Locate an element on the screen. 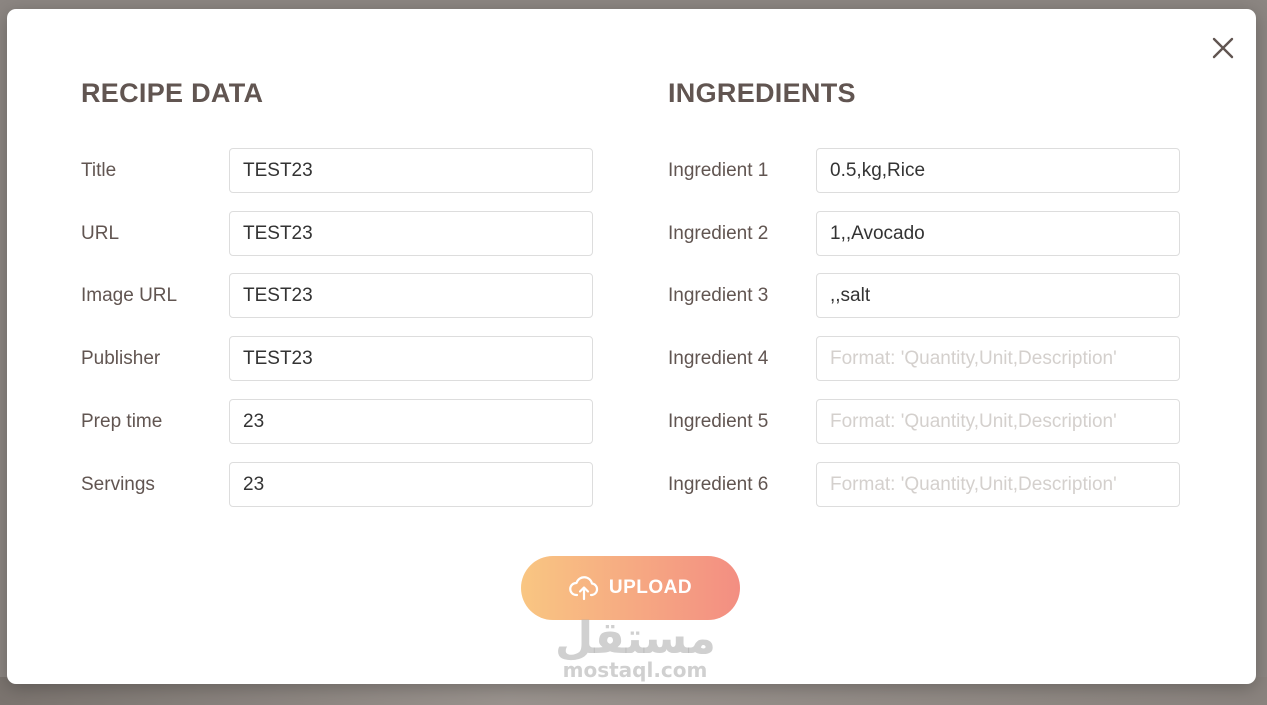 Image resolution: width=1267 pixels, height=705 pixels. ingredient-1-input is located at coordinates (998, 170).